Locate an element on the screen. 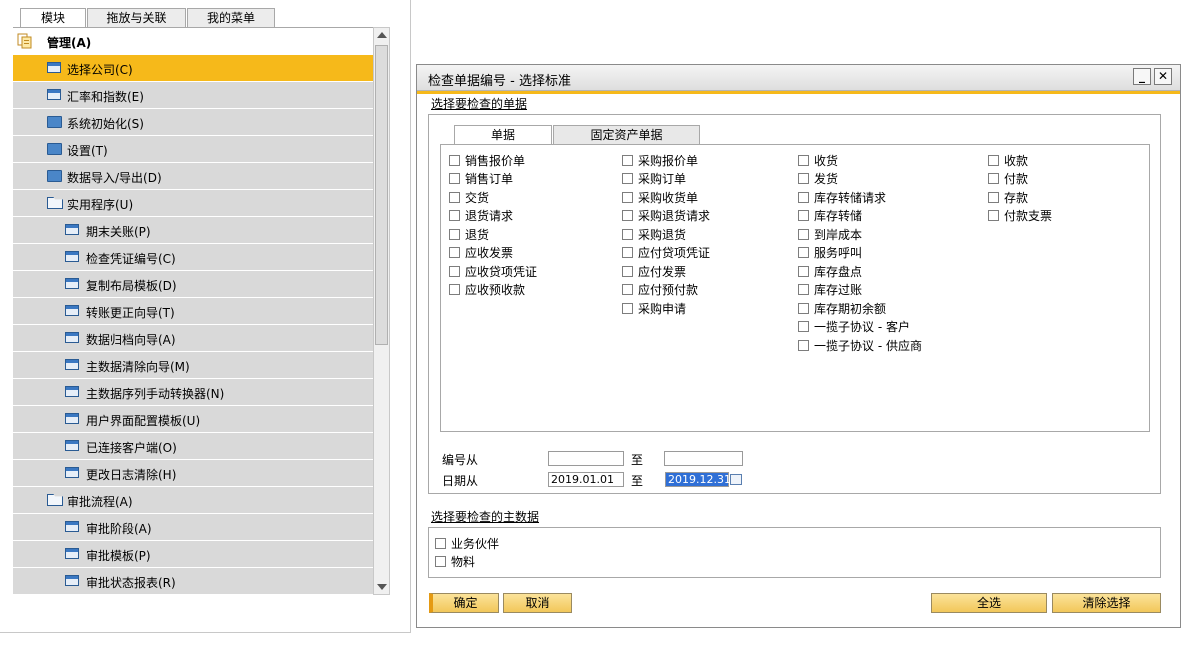  doc-type-checkbox: 采购退货请求 is located at coordinates (666, 216).